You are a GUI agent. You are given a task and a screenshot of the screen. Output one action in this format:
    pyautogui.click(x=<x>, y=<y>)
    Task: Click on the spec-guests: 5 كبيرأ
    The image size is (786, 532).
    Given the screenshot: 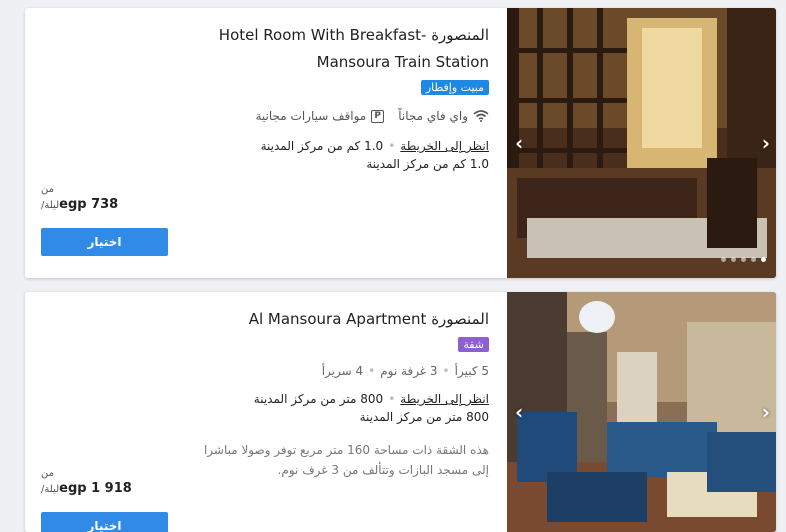 What is the action you would take?
    pyautogui.click(x=471, y=371)
    